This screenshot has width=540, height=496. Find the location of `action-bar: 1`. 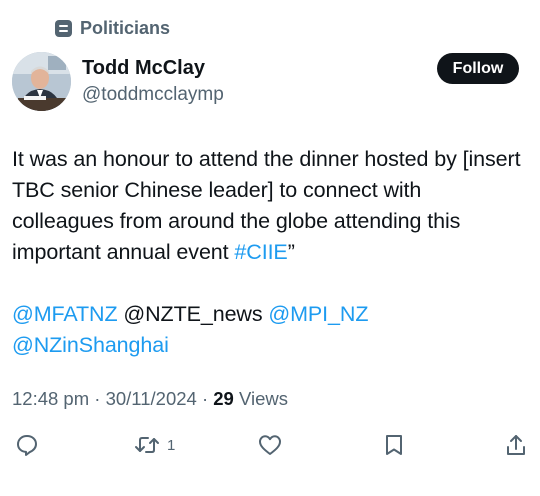

action-bar: 1 is located at coordinates (270, 445).